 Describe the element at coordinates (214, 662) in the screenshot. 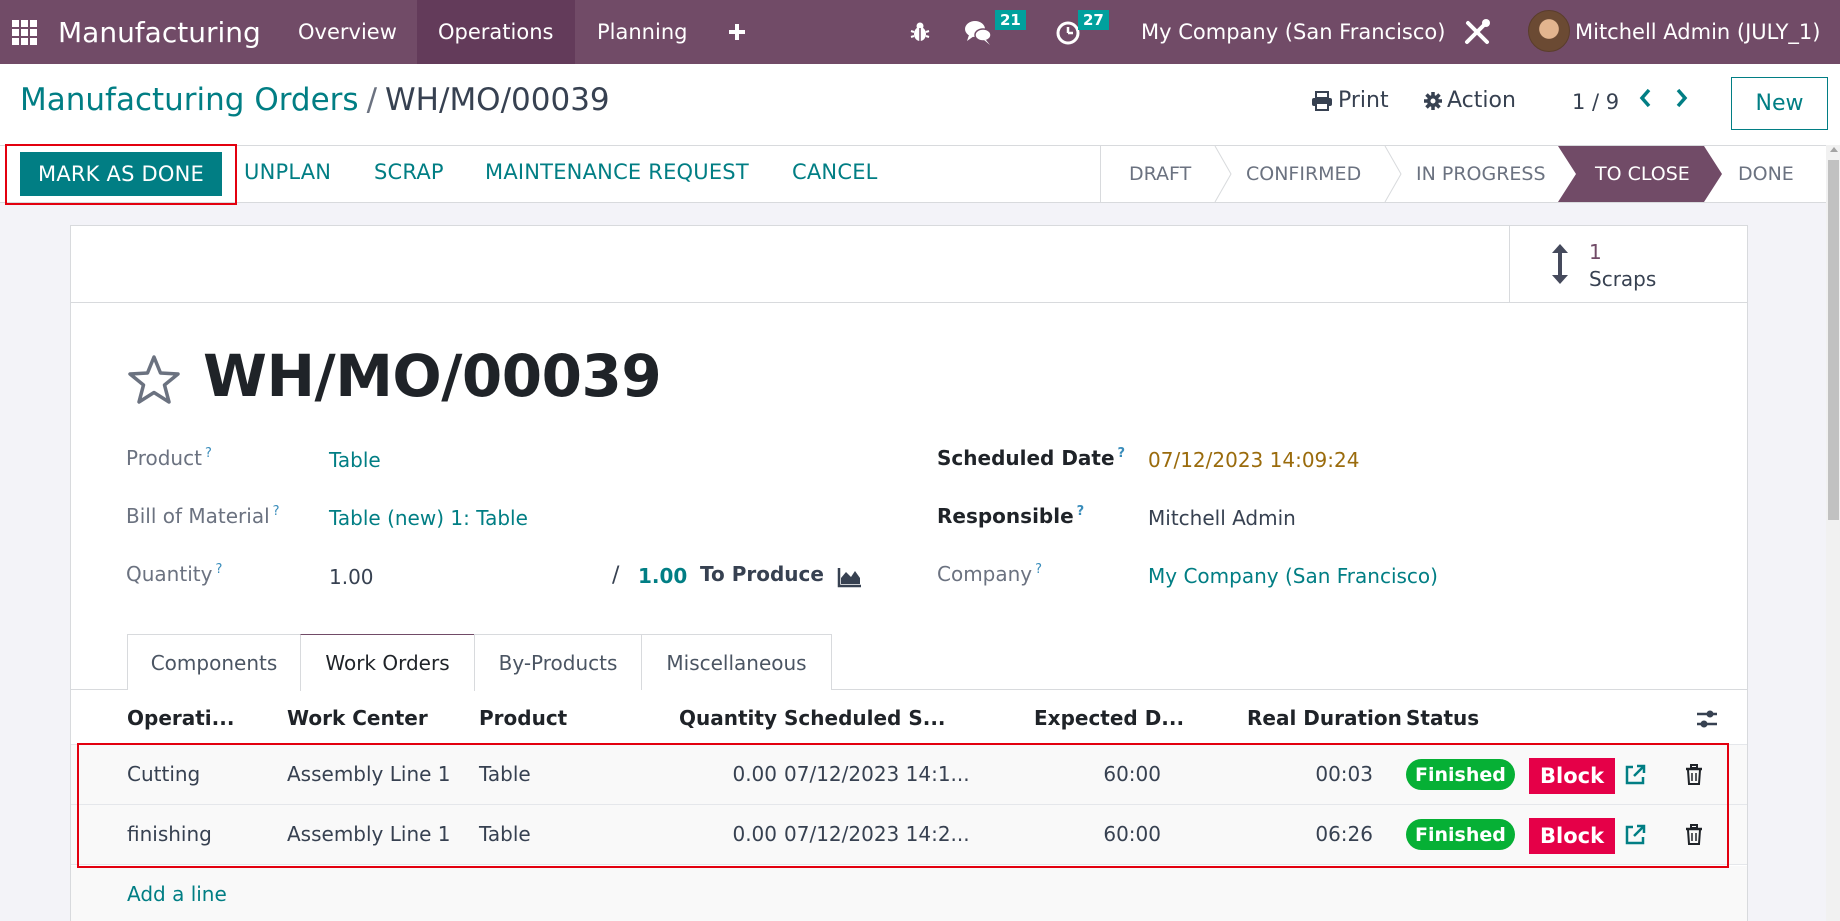

I see `tab-components: Components` at that location.